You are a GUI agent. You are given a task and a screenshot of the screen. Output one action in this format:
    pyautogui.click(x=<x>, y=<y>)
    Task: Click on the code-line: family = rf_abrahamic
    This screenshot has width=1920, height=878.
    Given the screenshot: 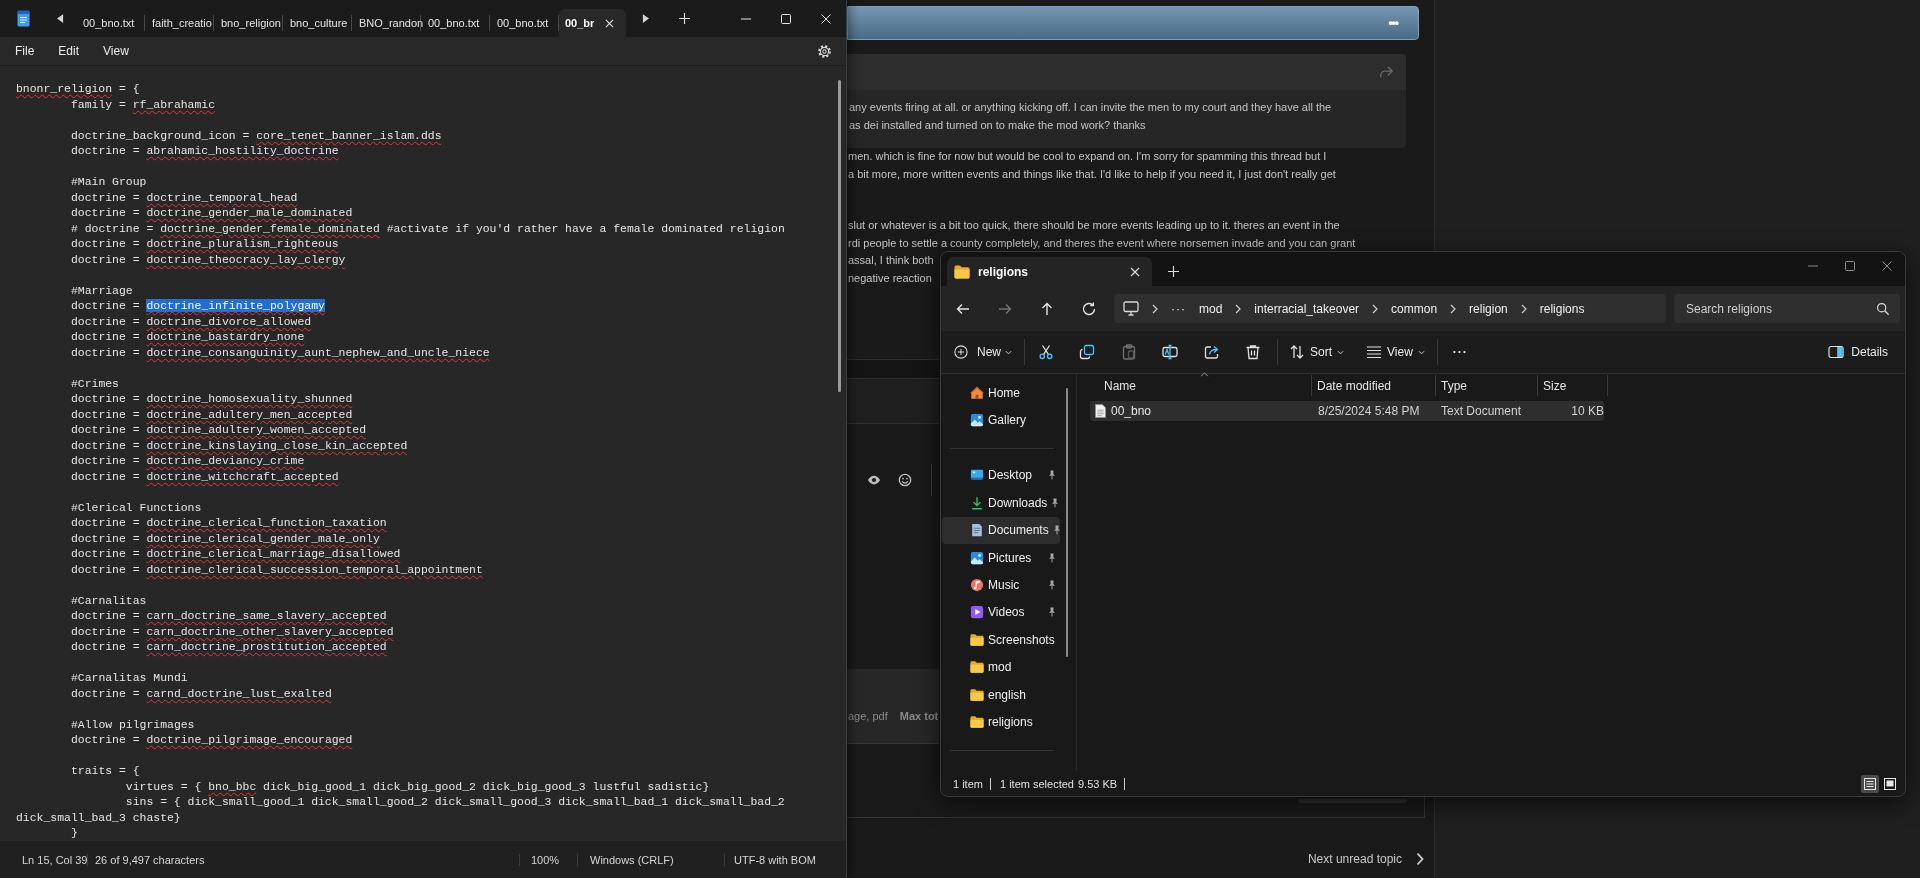 What is the action you would take?
    pyautogui.click(x=143, y=104)
    